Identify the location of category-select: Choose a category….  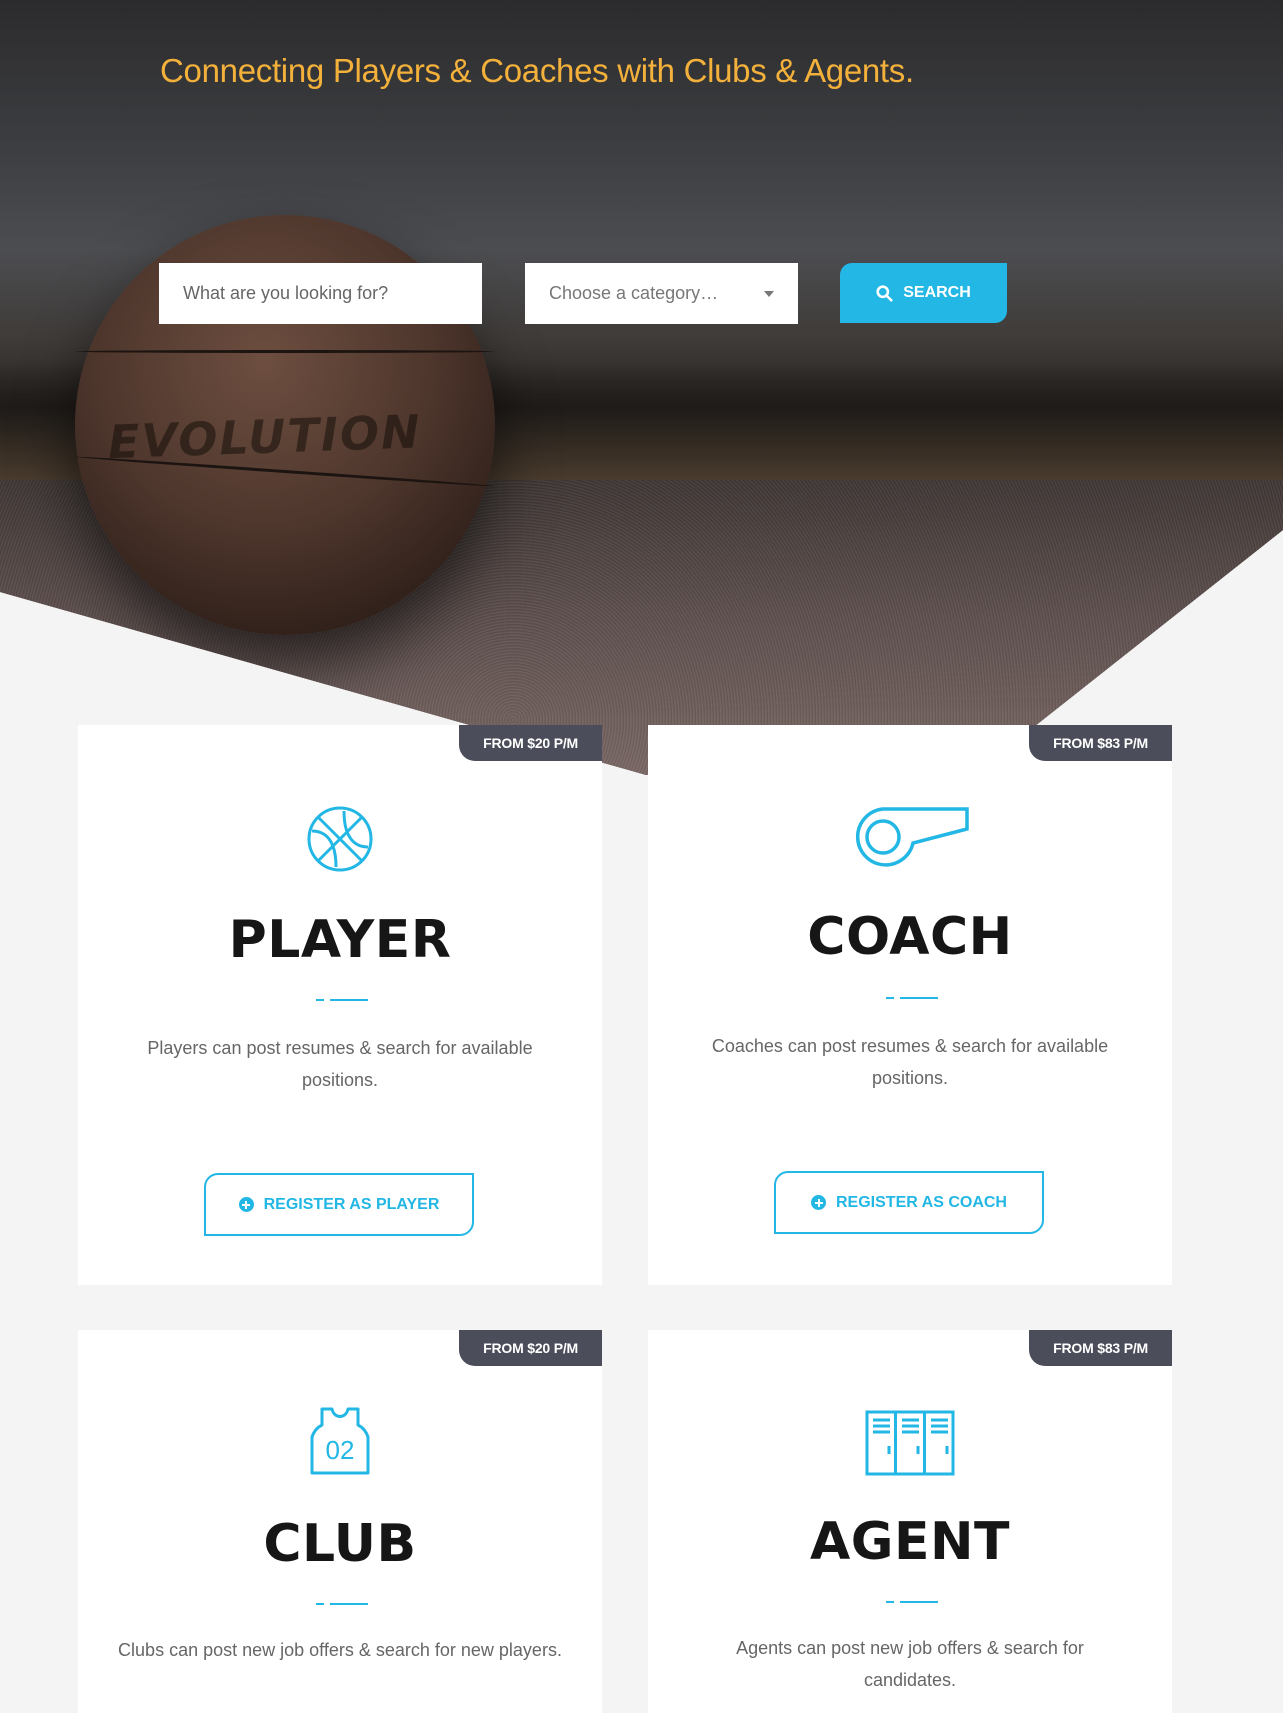
(661, 293).